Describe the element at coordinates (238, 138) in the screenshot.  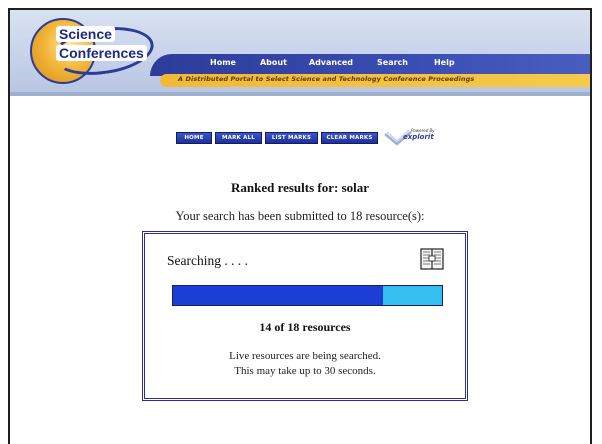
I see `mark-all-button: MARK ALL` at that location.